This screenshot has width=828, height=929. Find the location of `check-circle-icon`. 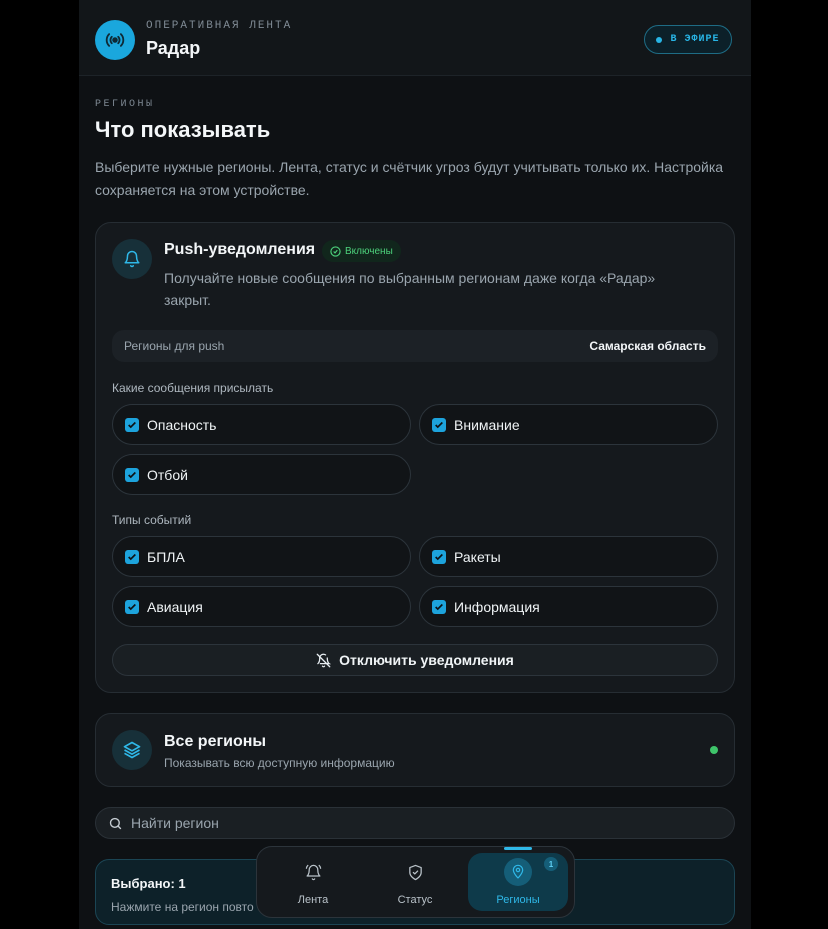

check-circle-icon is located at coordinates (335, 251).